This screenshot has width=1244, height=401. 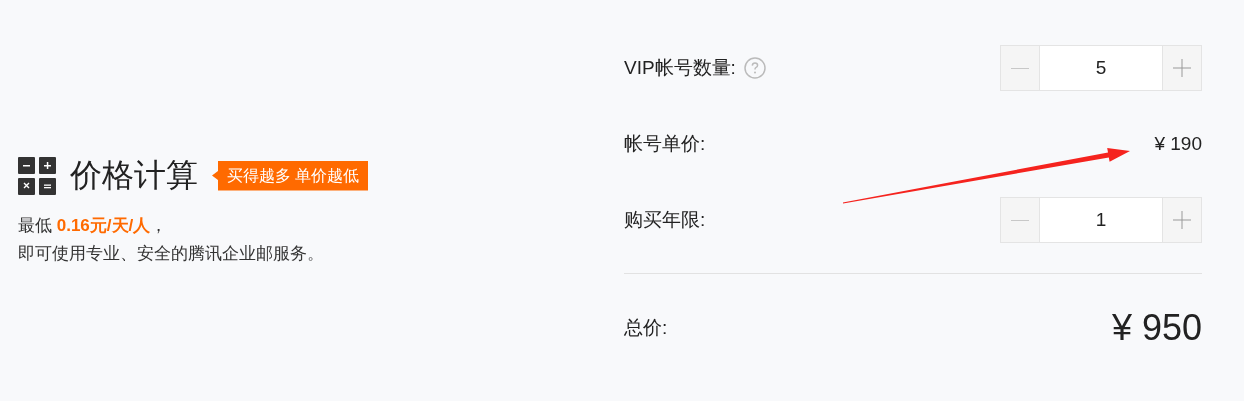 I want to click on field-label: 总价:, so click(x=646, y=328).